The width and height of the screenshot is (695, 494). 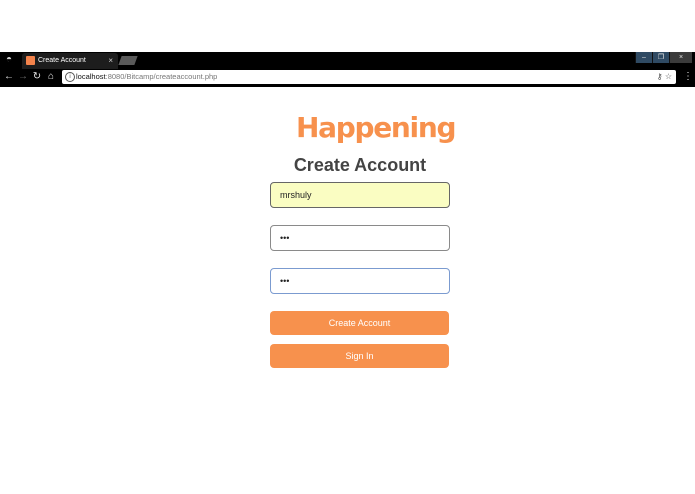 What do you see at coordinates (360, 195) in the screenshot?
I see `username-field` at bounding box center [360, 195].